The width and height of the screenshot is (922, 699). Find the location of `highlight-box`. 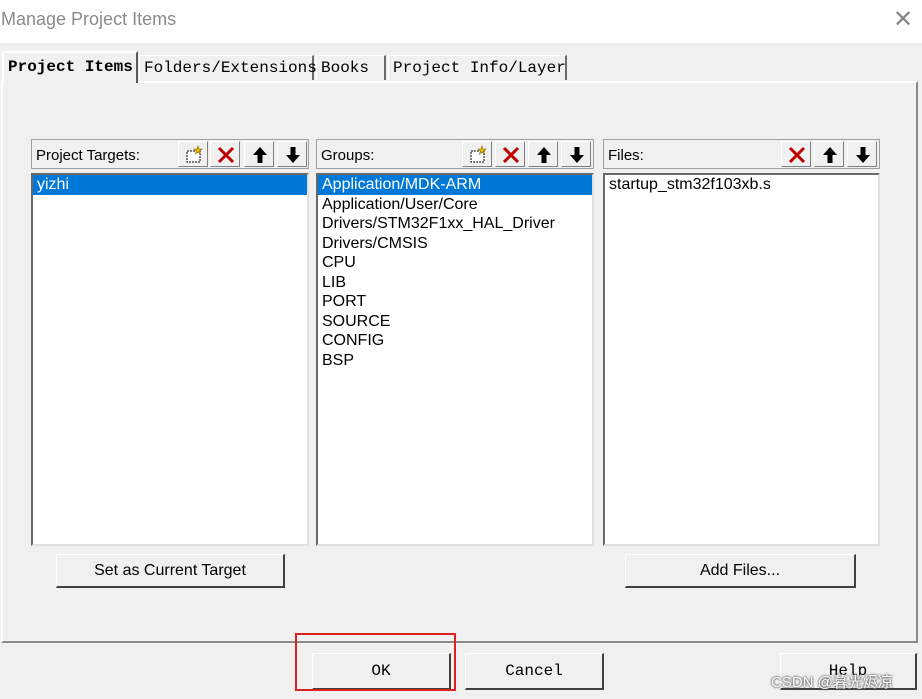

highlight-box is located at coordinates (375, 662).